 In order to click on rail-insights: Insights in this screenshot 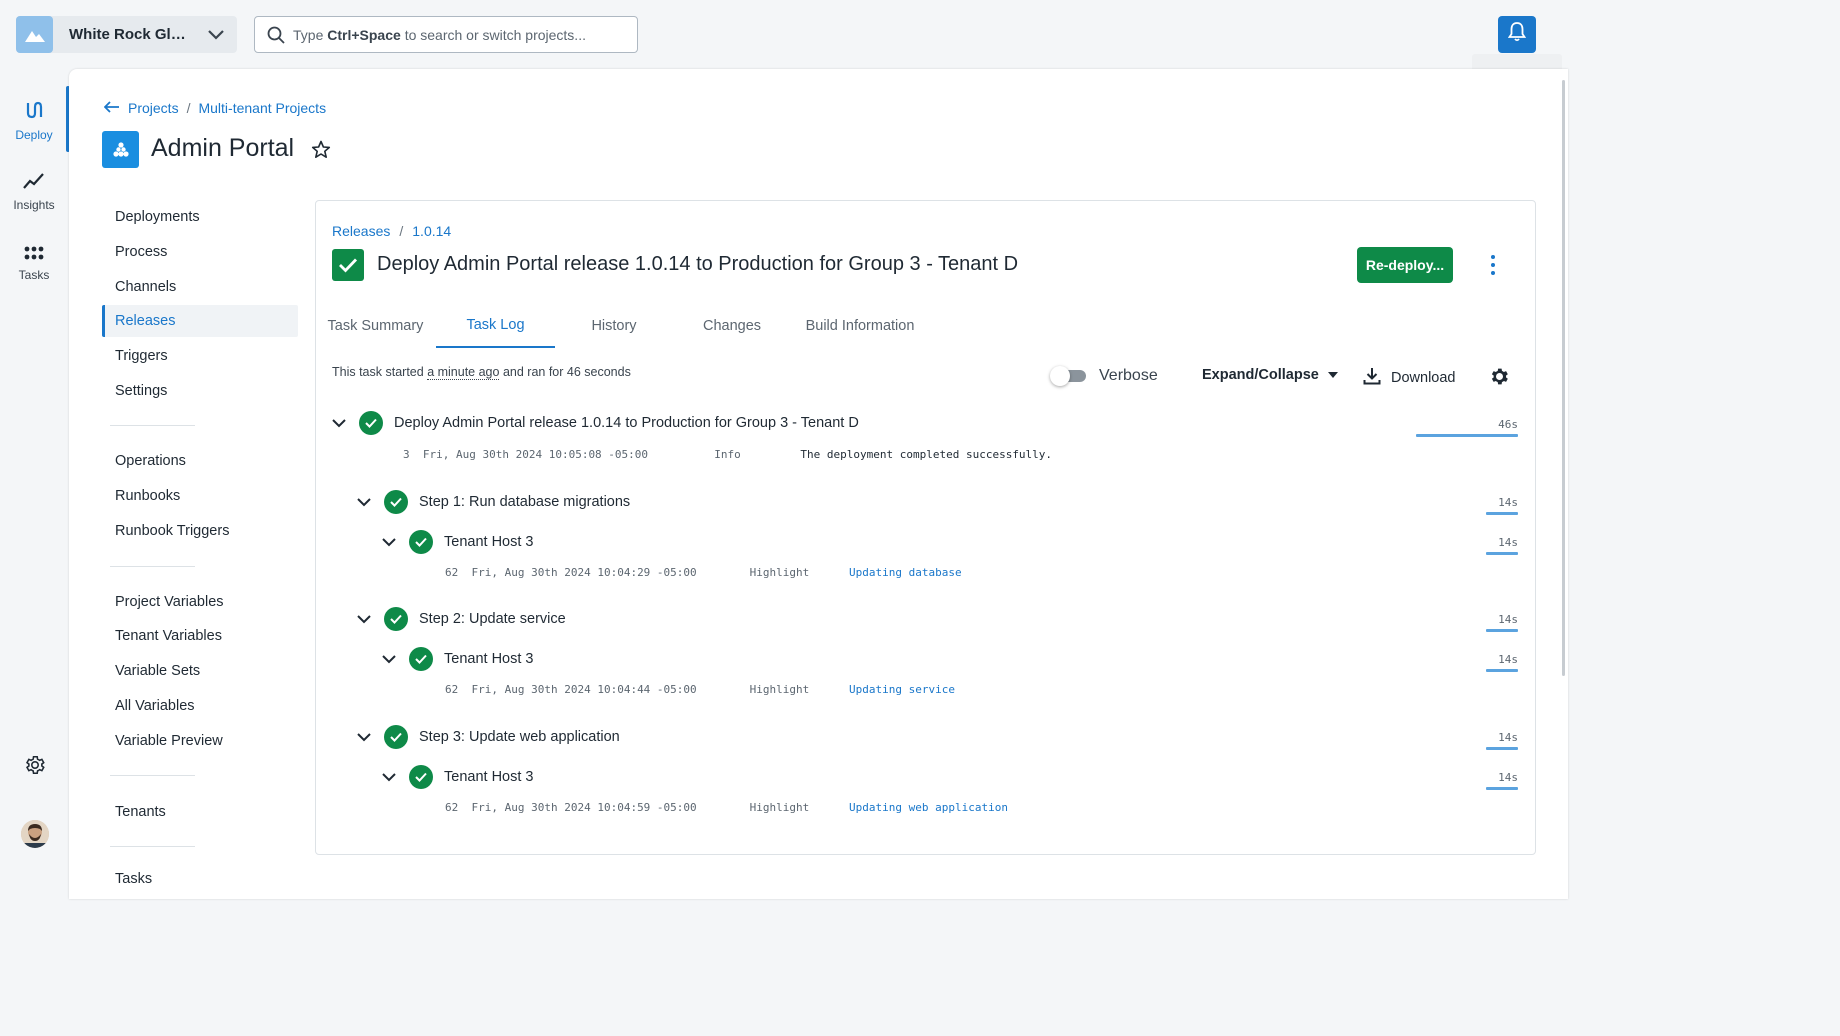, I will do `click(34, 192)`.